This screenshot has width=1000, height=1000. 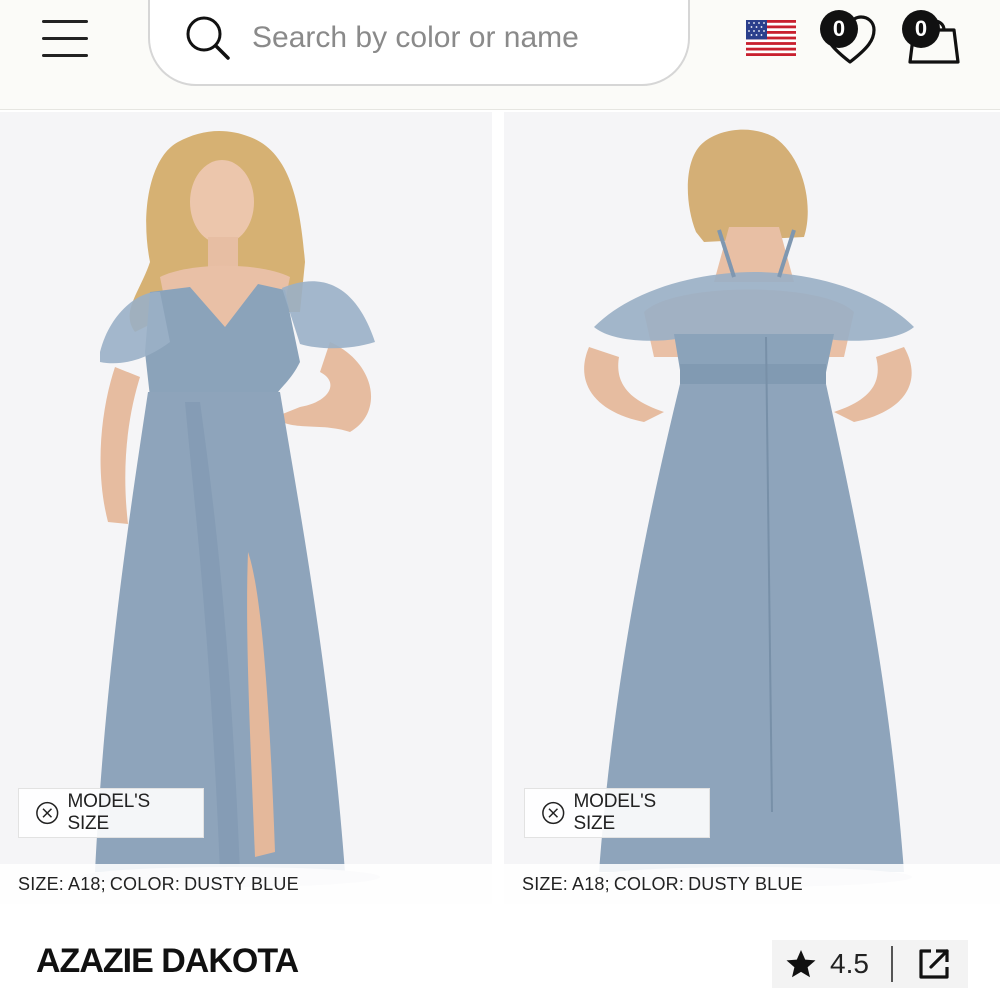 I want to click on share-external-icon, so click(x=934, y=964).